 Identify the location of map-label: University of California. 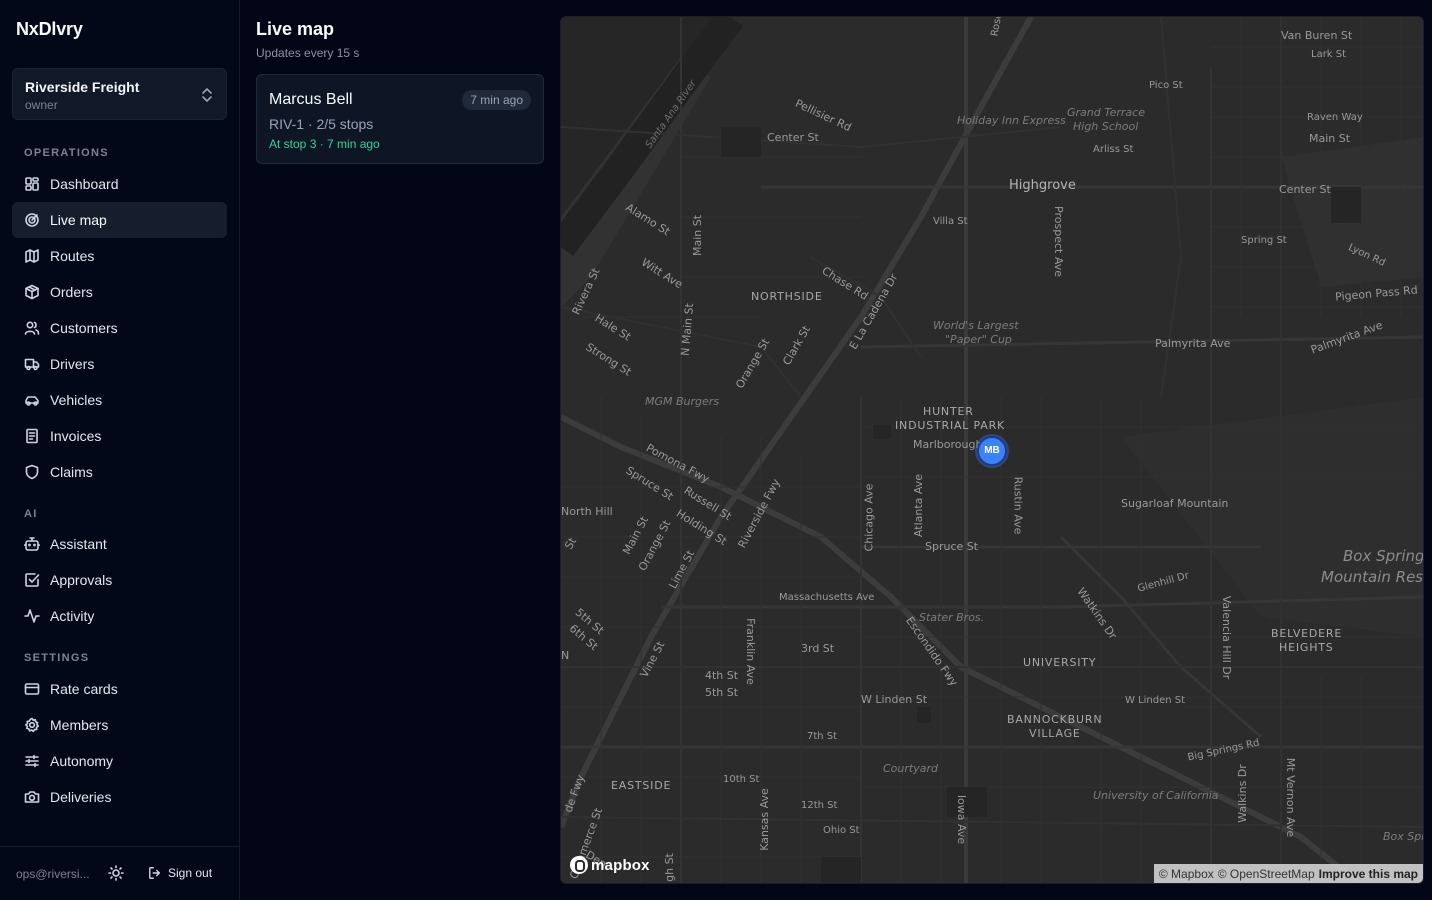
(1156, 795).